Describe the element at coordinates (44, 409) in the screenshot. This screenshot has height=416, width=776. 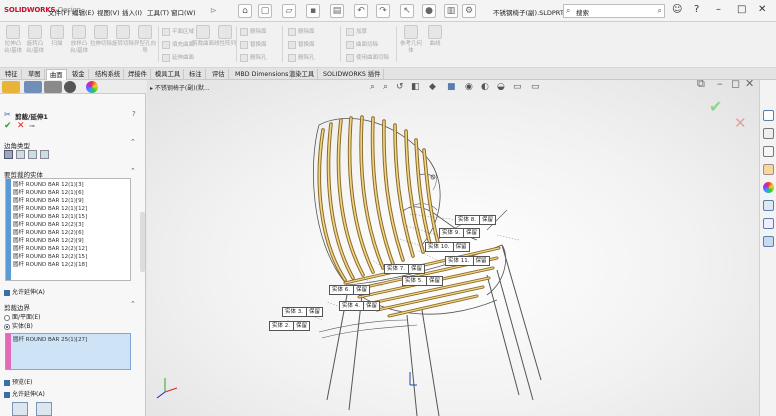
I see `discard-bodies-icon` at that location.